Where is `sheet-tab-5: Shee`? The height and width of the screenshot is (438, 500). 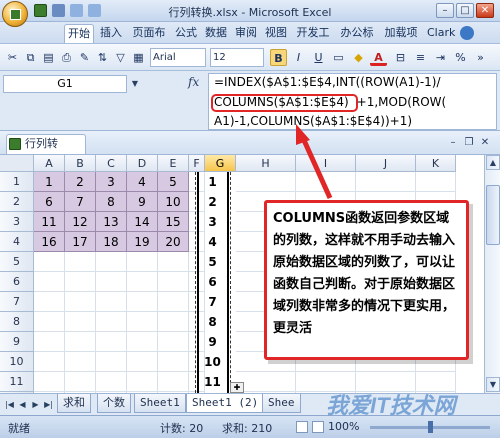
sheet-tab-5: Shee is located at coordinates (281, 403).